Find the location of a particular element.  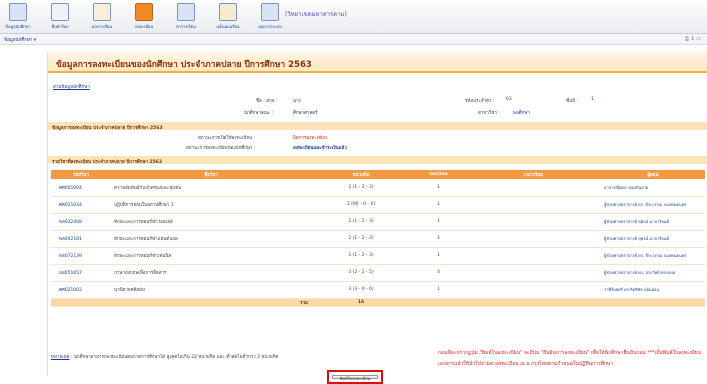

window-controls: ⎙ ↕ ▭ is located at coordinates (693, 39).